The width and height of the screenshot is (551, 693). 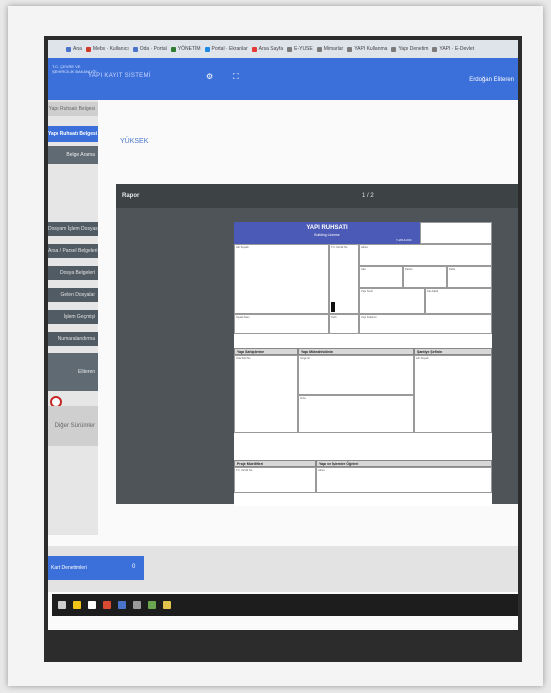 What do you see at coordinates (236, 77) in the screenshot?
I see `expand-icon: ⛶` at bounding box center [236, 77].